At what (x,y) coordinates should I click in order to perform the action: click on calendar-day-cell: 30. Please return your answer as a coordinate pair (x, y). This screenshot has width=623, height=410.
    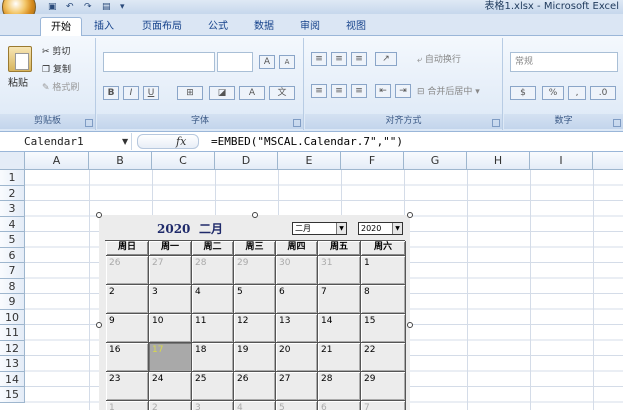
    Looking at the image, I should click on (297, 270).